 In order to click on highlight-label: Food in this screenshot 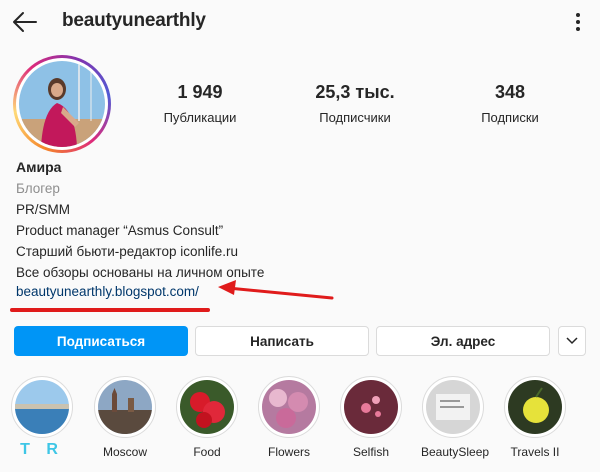, I will do `click(207, 452)`.